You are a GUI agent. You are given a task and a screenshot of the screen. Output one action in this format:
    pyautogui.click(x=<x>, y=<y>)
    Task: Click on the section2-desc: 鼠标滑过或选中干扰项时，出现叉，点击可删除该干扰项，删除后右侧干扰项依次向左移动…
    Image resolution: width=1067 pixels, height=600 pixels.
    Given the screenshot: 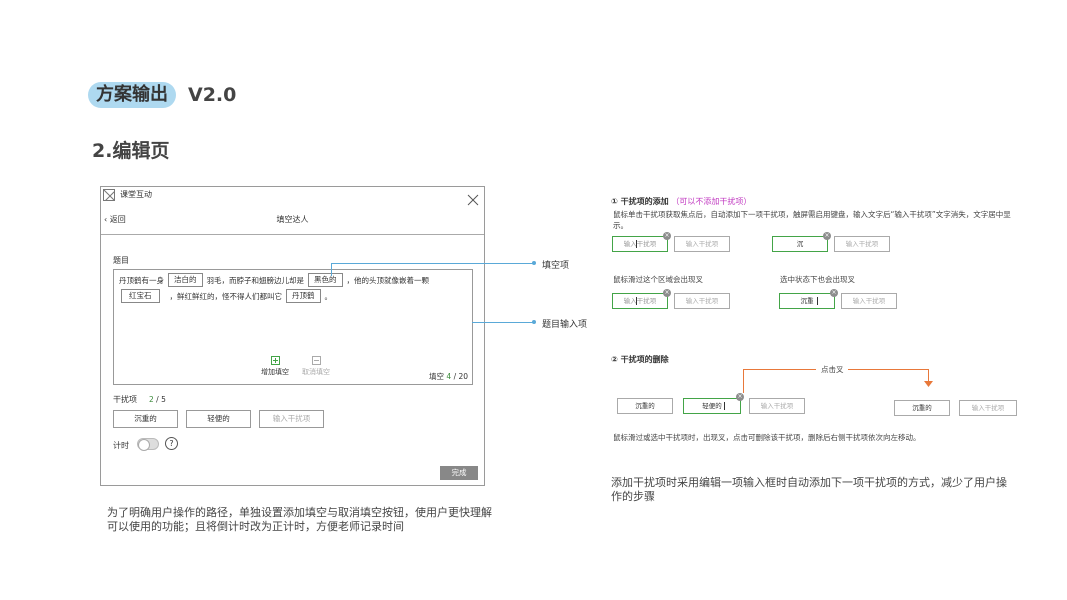 What is the action you would take?
    pyautogui.click(x=767, y=437)
    